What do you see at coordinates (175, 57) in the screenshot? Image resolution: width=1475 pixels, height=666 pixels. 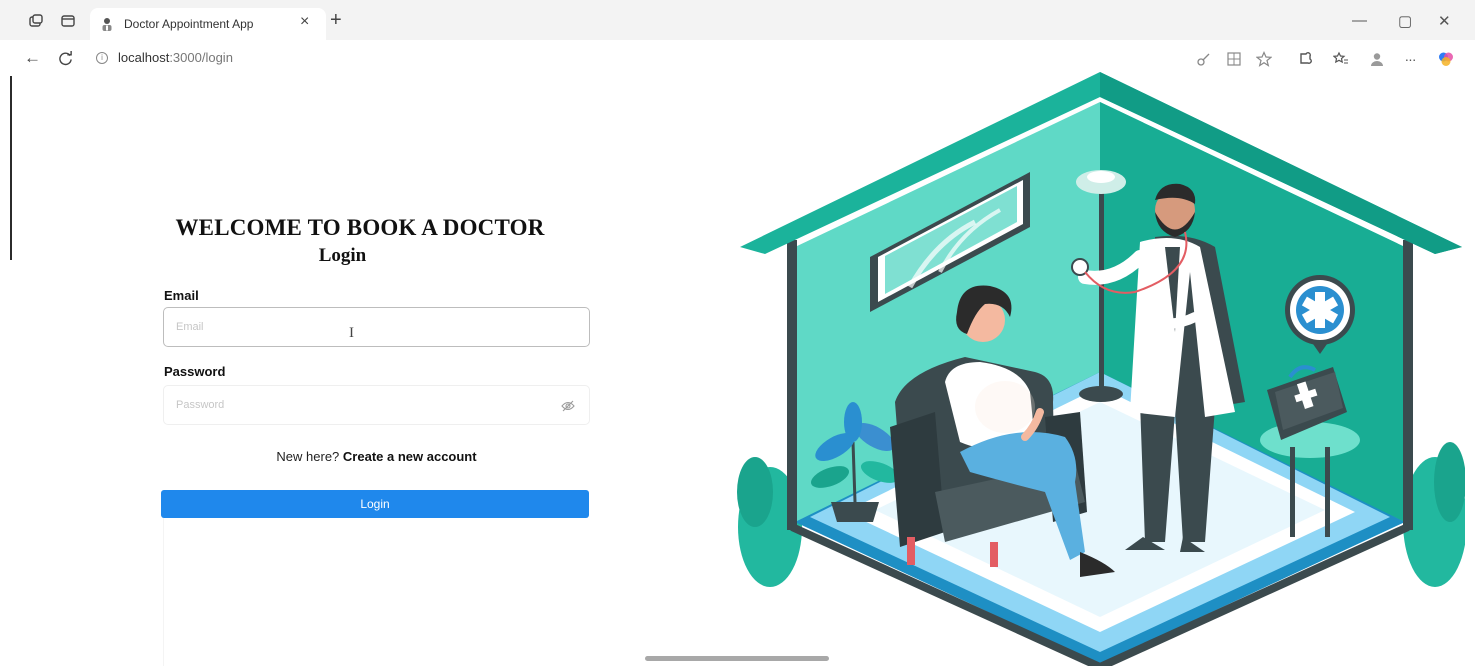 I see `url-field: localhost:3000/login` at bounding box center [175, 57].